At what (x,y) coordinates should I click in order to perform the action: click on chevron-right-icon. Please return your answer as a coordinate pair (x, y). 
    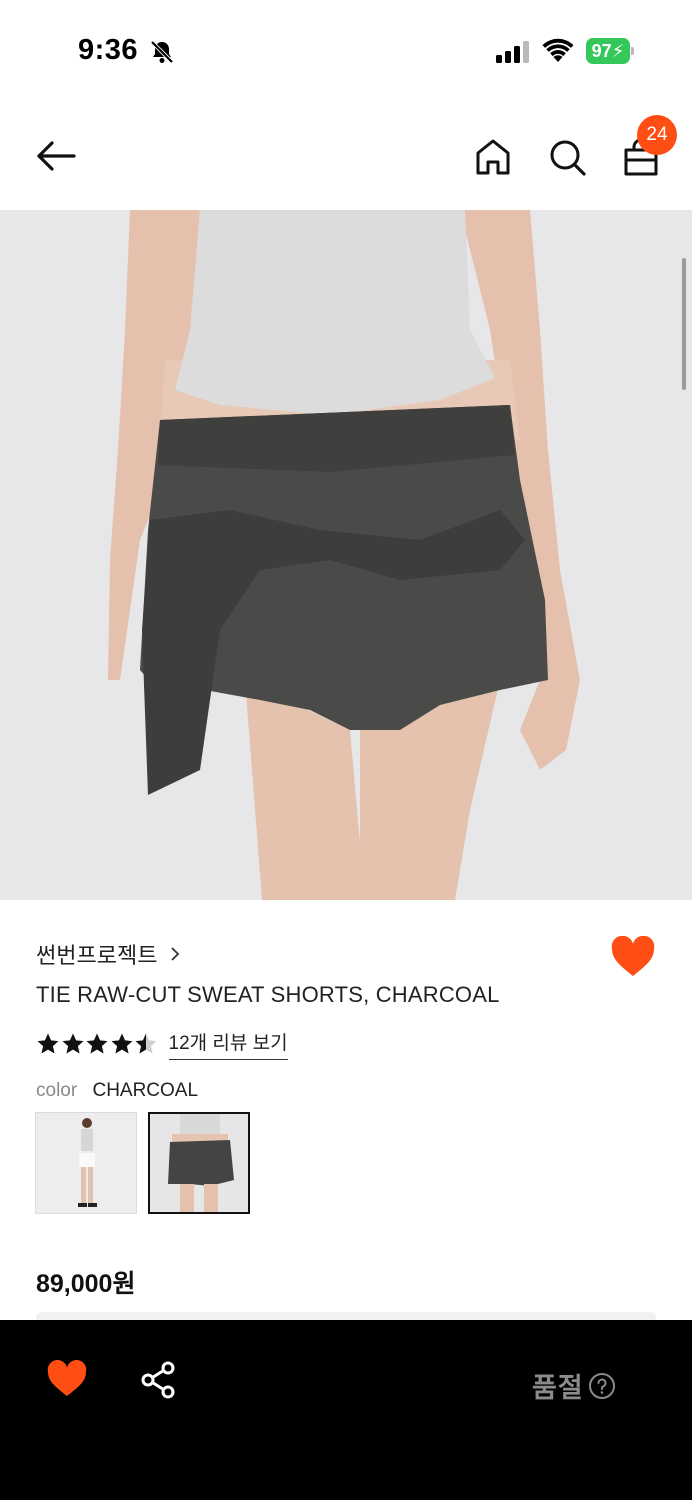
    Looking at the image, I should click on (175, 954).